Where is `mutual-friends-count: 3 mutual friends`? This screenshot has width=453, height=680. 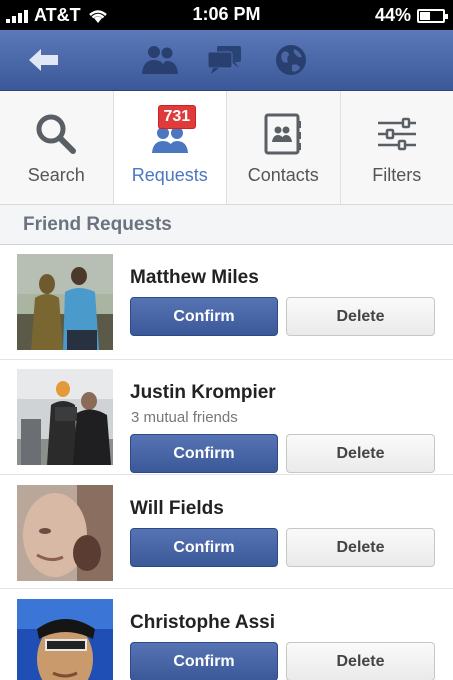 mutual-friends-count: 3 mutual friends is located at coordinates (184, 417).